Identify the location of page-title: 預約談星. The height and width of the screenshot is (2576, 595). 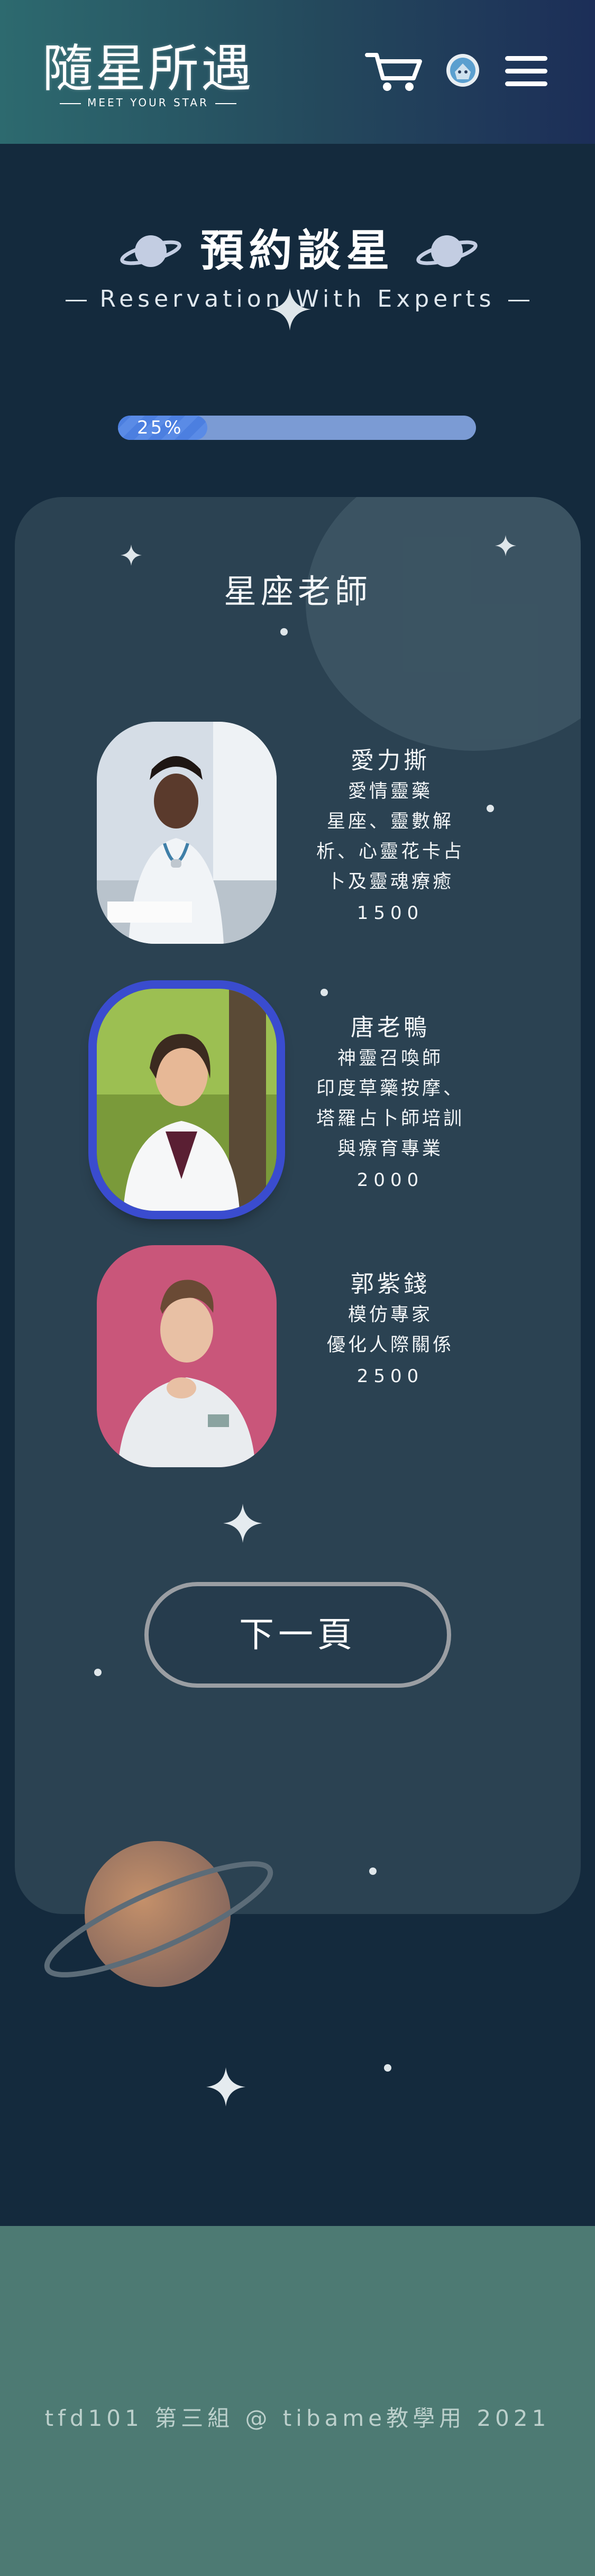
(297, 251).